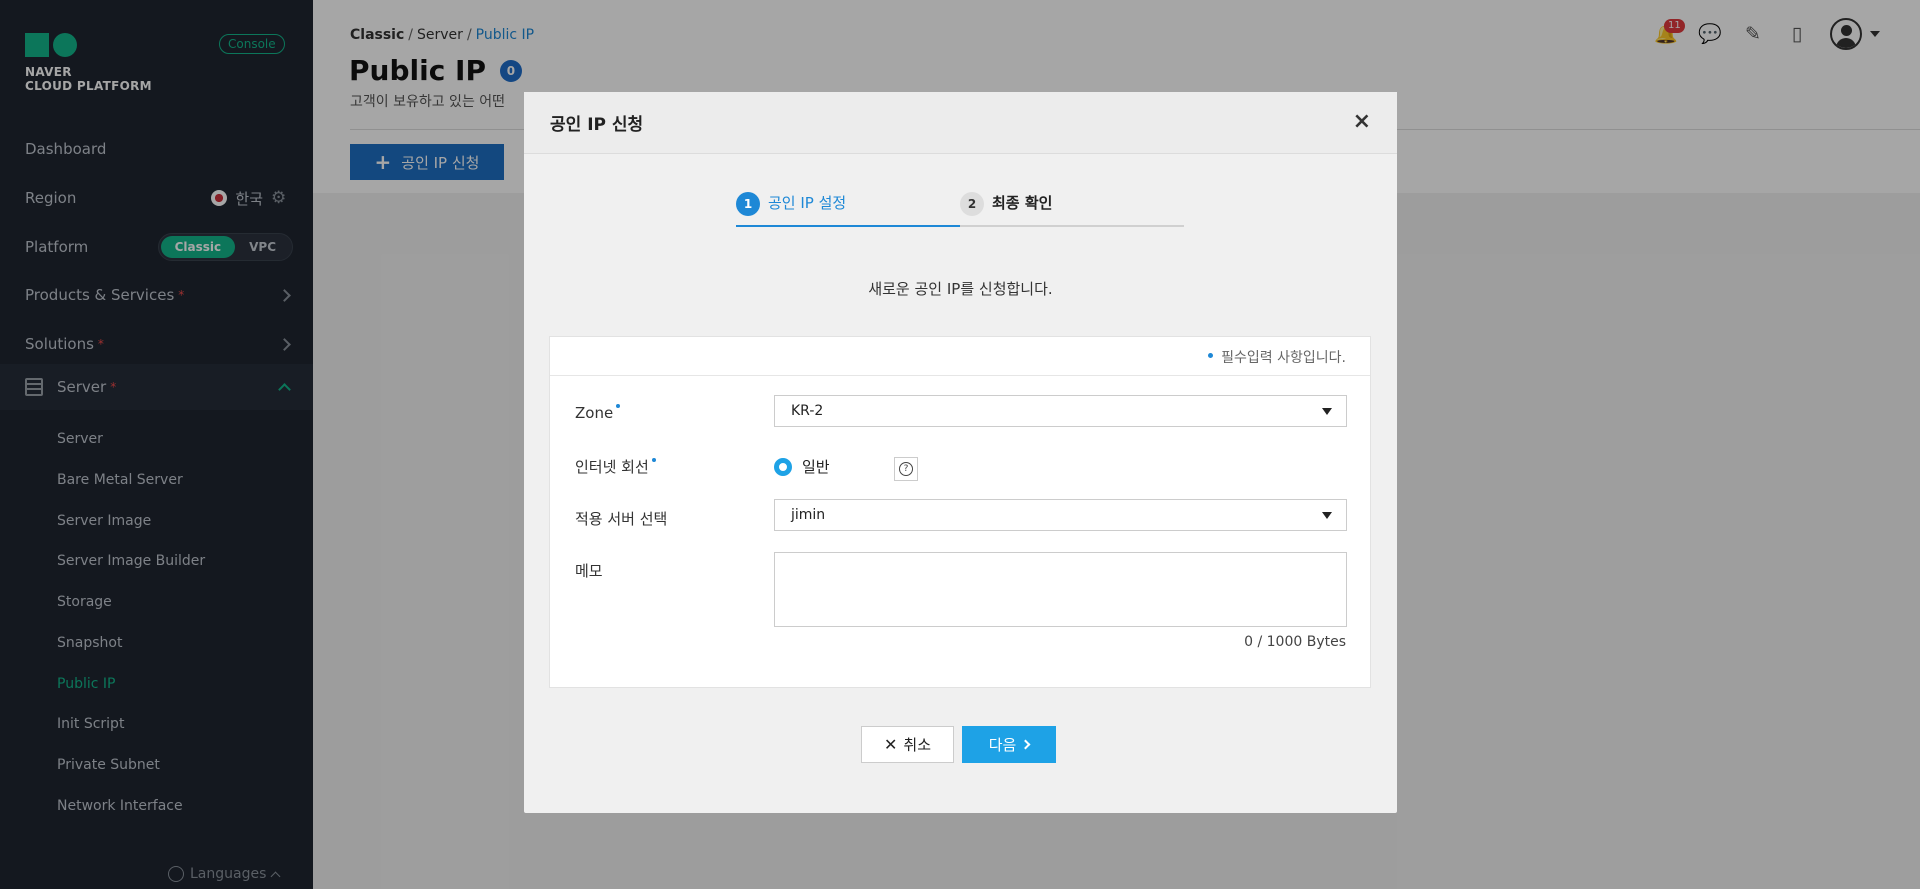 This screenshot has height=889, width=1920. What do you see at coordinates (748, 204) in the screenshot?
I see `step-number: 1` at bounding box center [748, 204].